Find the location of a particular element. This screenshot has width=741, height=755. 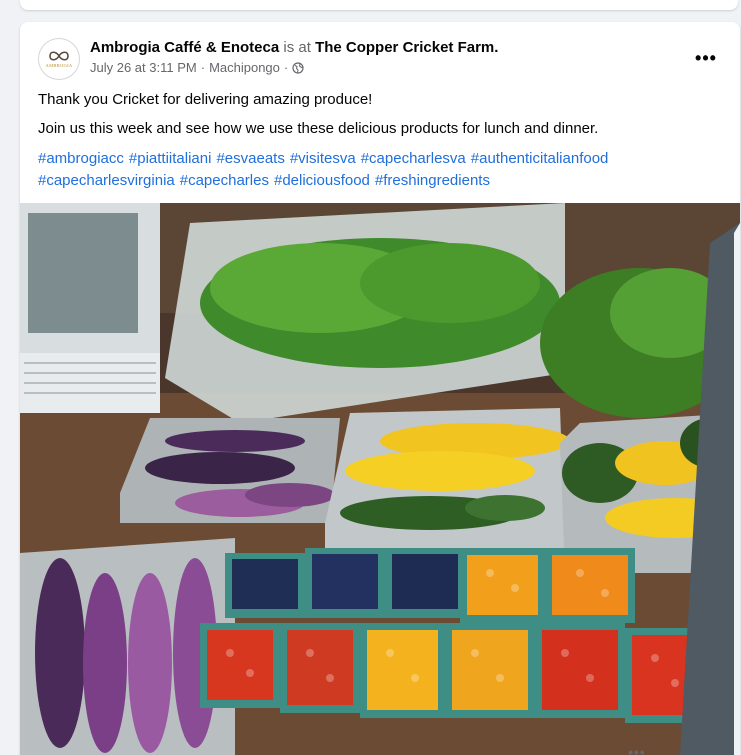

is-at-text: is at is located at coordinates (297, 47).